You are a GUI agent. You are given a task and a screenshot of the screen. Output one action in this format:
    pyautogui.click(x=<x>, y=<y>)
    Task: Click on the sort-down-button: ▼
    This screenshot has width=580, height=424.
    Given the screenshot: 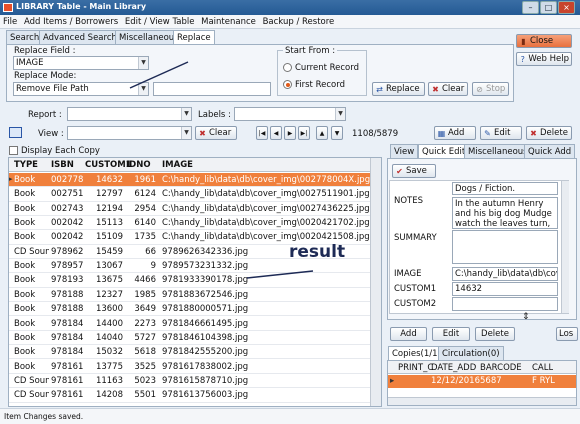 What is the action you would take?
    pyautogui.click(x=337, y=133)
    